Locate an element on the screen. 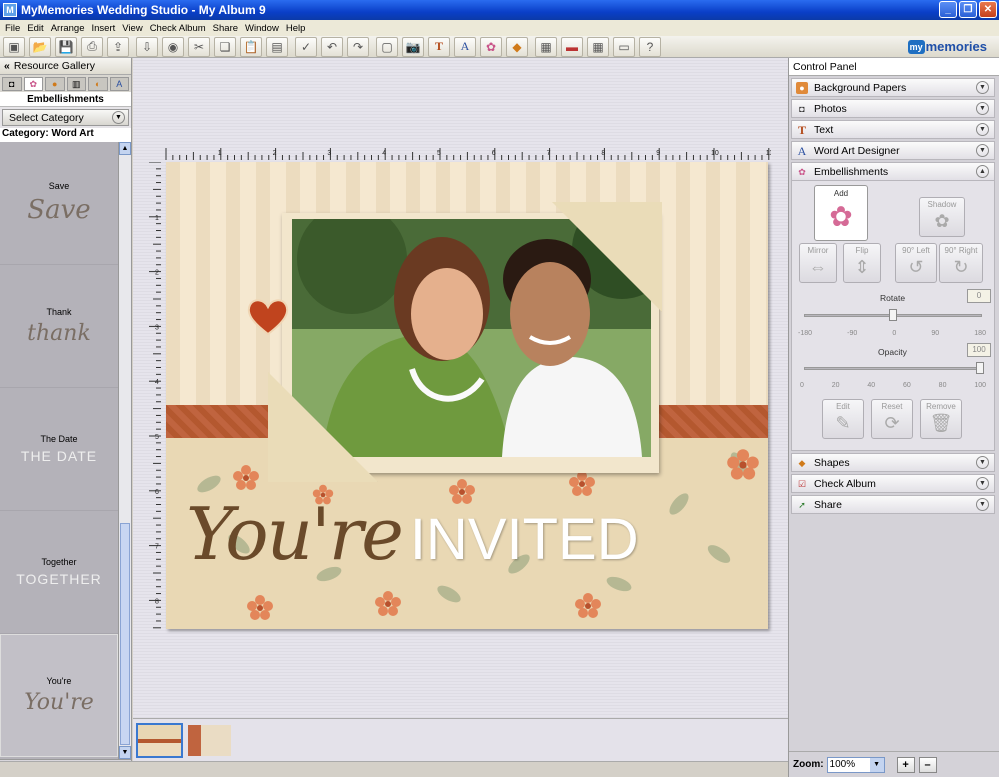 The height and width of the screenshot is (777, 999). rotate-value: 0 is located at coordinates (979, 296).